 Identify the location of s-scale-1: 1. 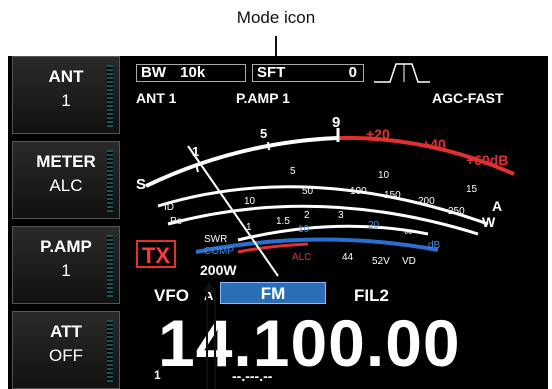
(196, 151).